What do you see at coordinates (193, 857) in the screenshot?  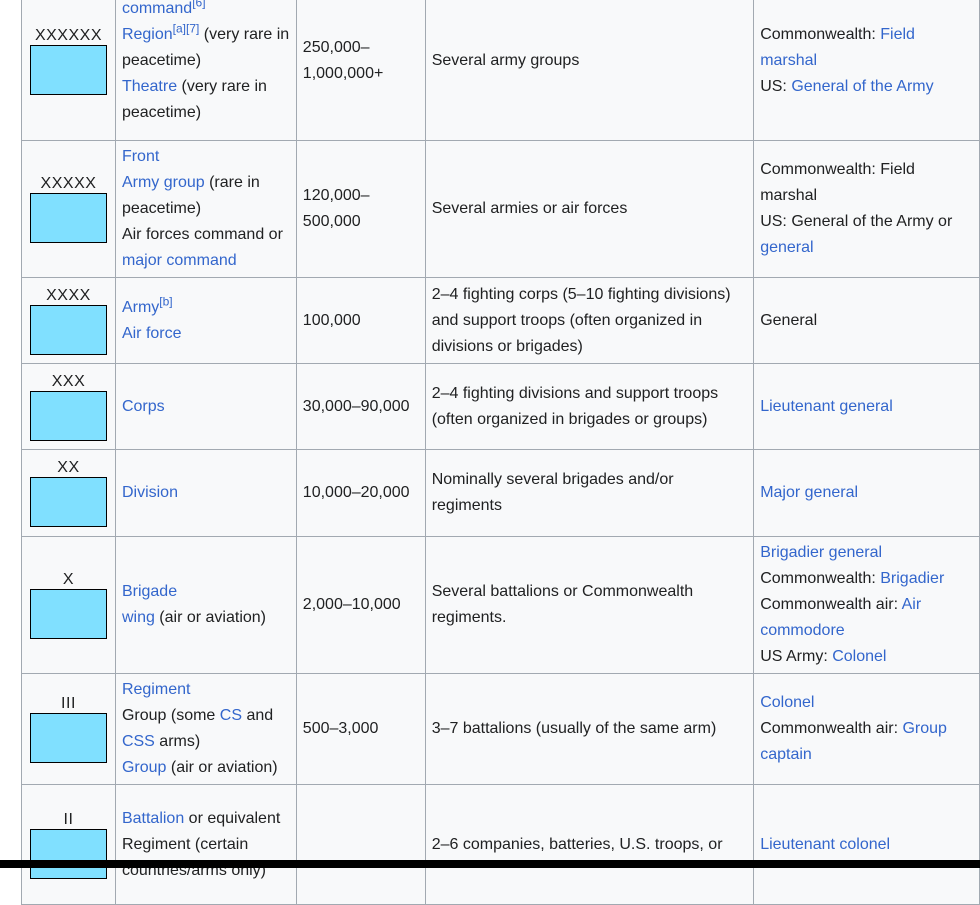 I see `cell-text: Regiment (certain countries/arms only)` at bounding box center [193, 857].